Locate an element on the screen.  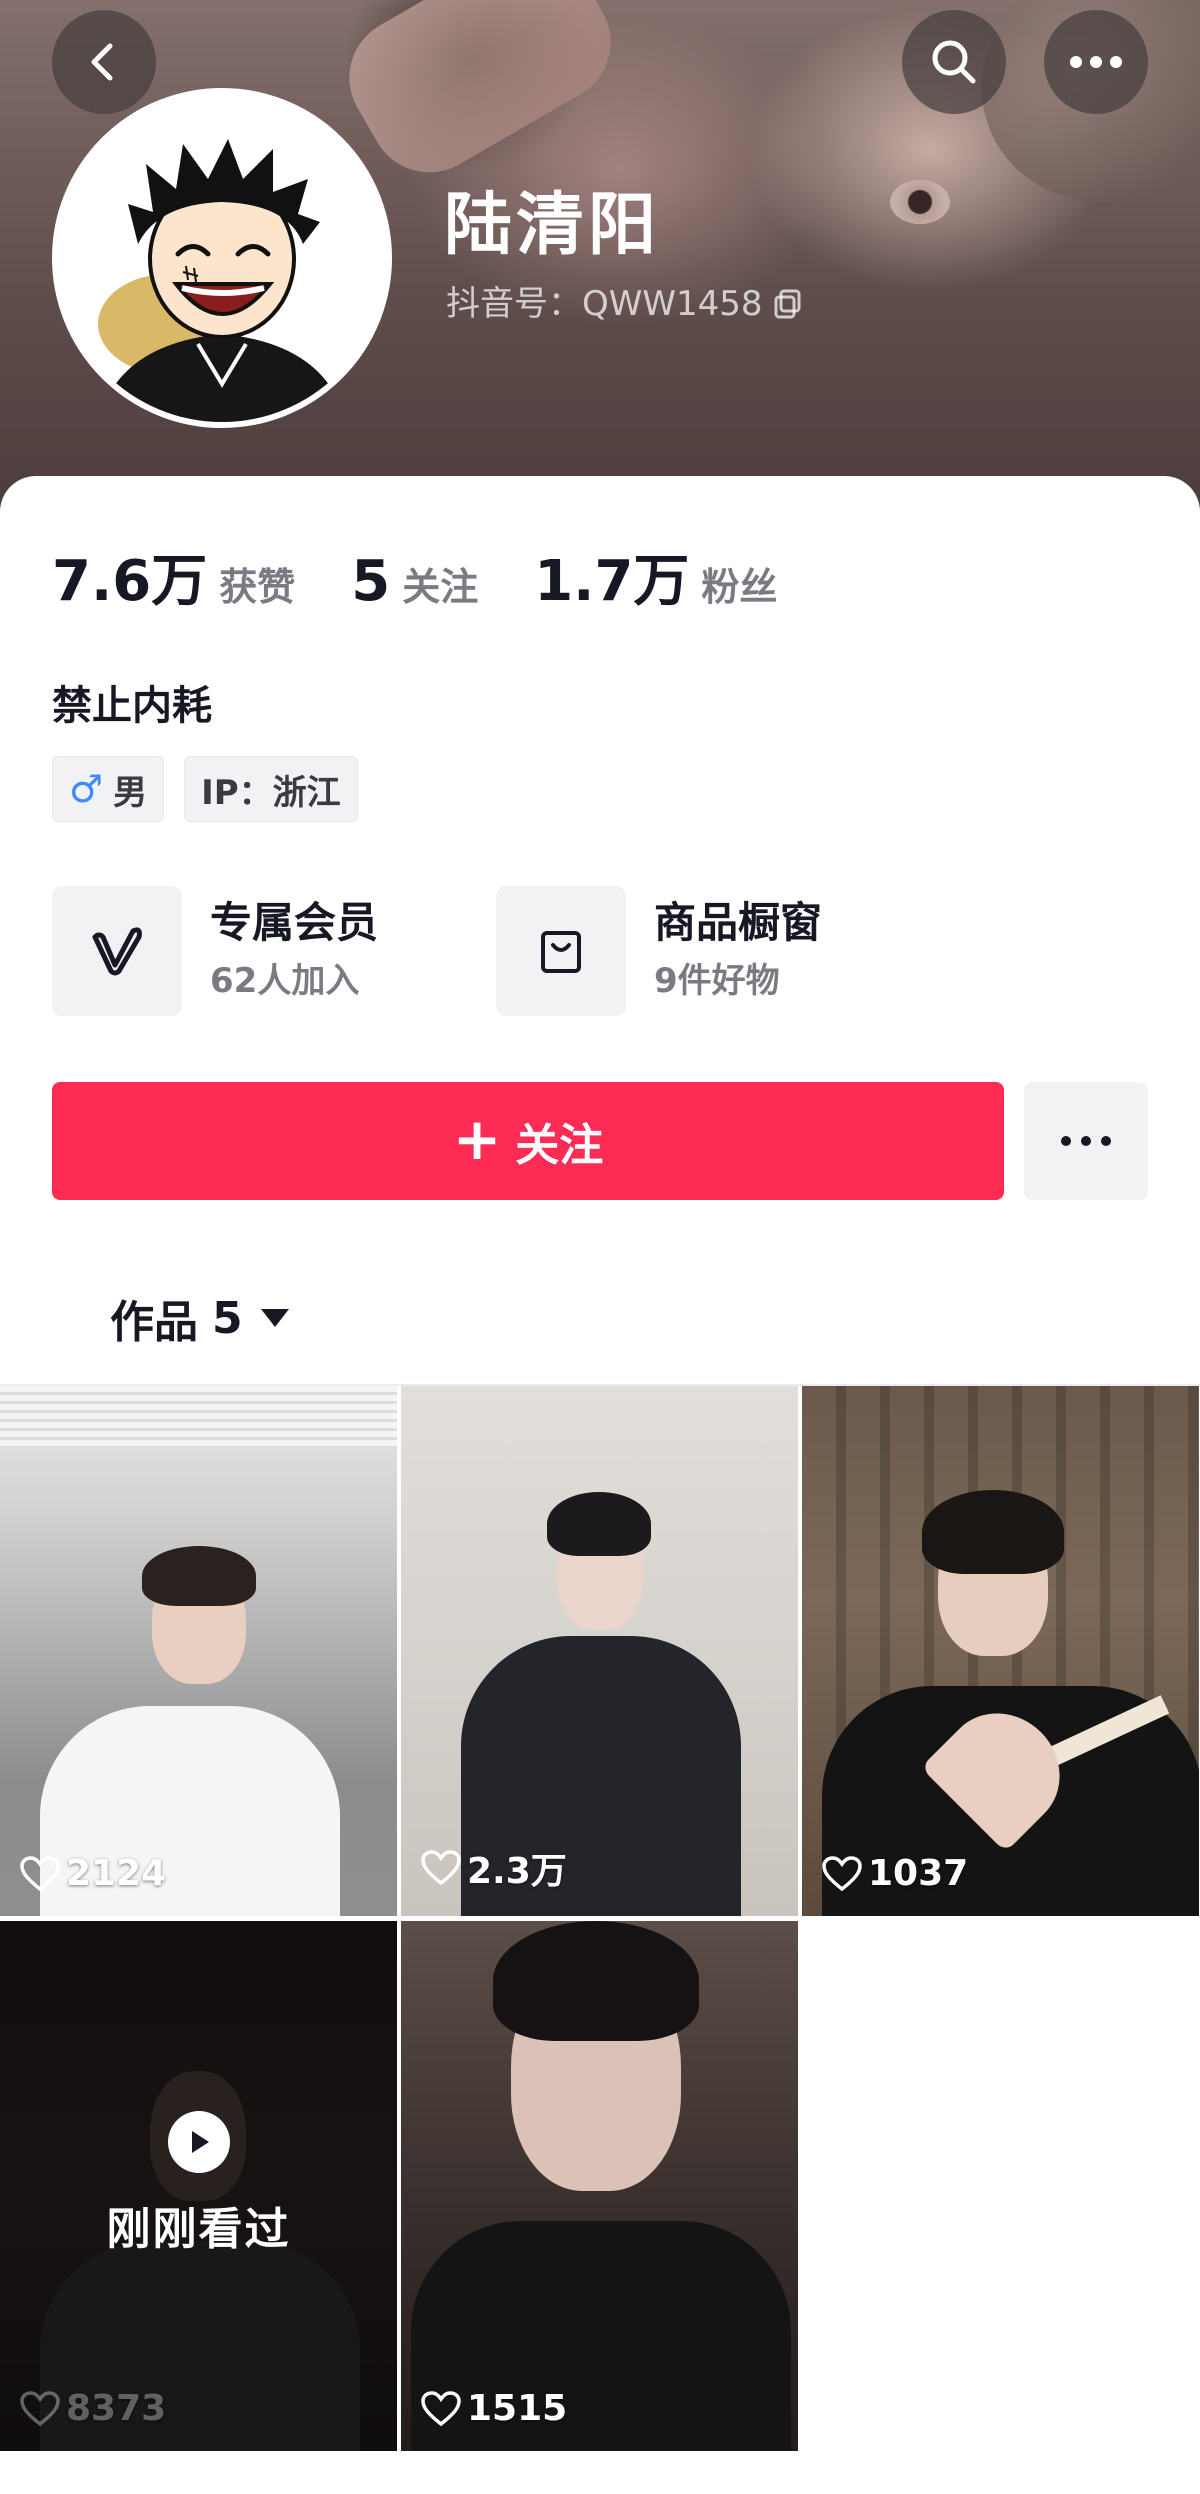
like-count-text: 2.3万 is located at coordinates (517, 1871).